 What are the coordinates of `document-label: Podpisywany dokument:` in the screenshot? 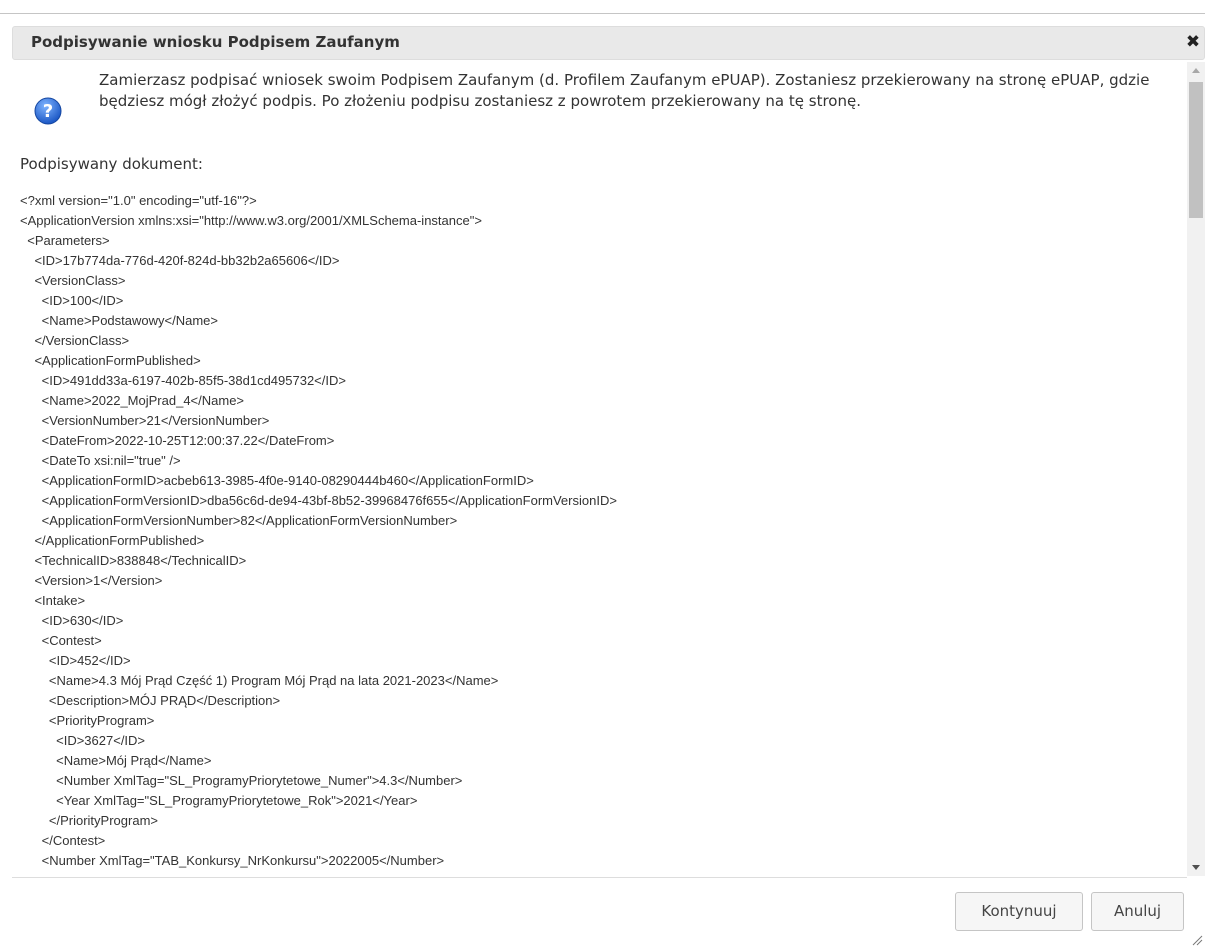 It's located at (111, 164).